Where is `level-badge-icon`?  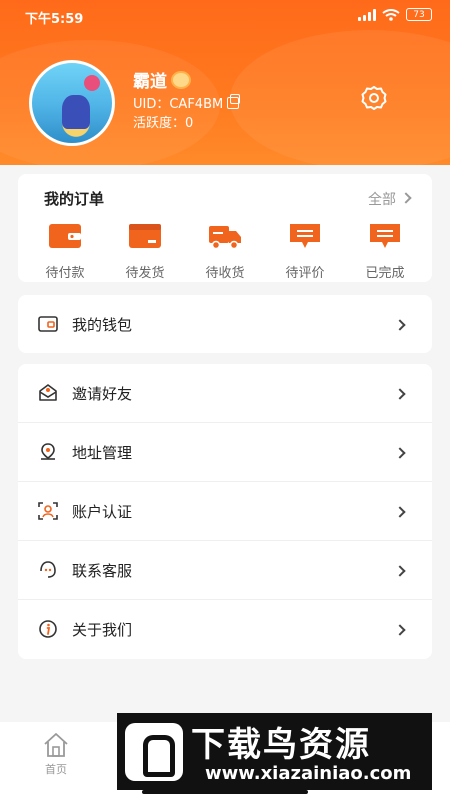
level-badge-icon is located at coordinates (181, 79).